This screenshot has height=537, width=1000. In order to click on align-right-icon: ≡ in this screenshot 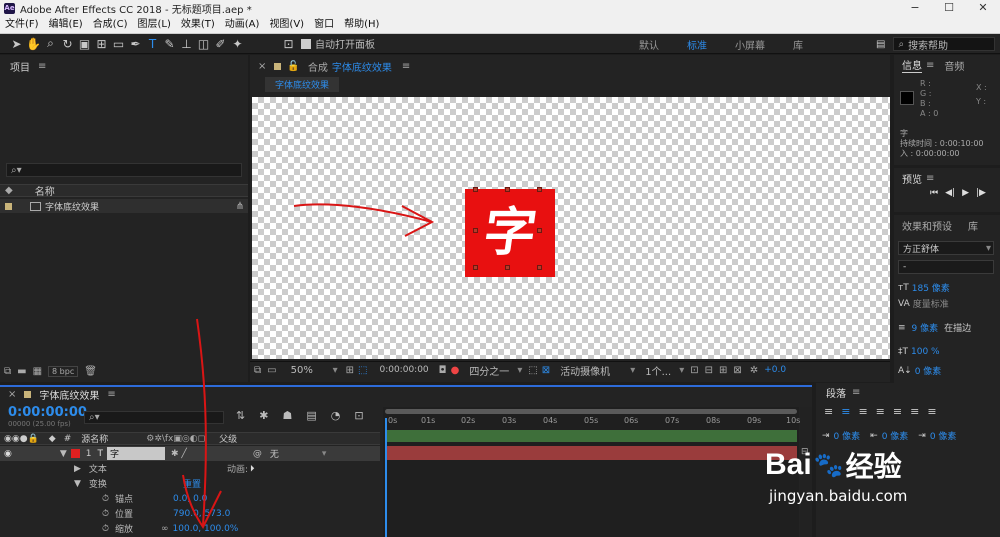, I will do `click(862, 411)`.